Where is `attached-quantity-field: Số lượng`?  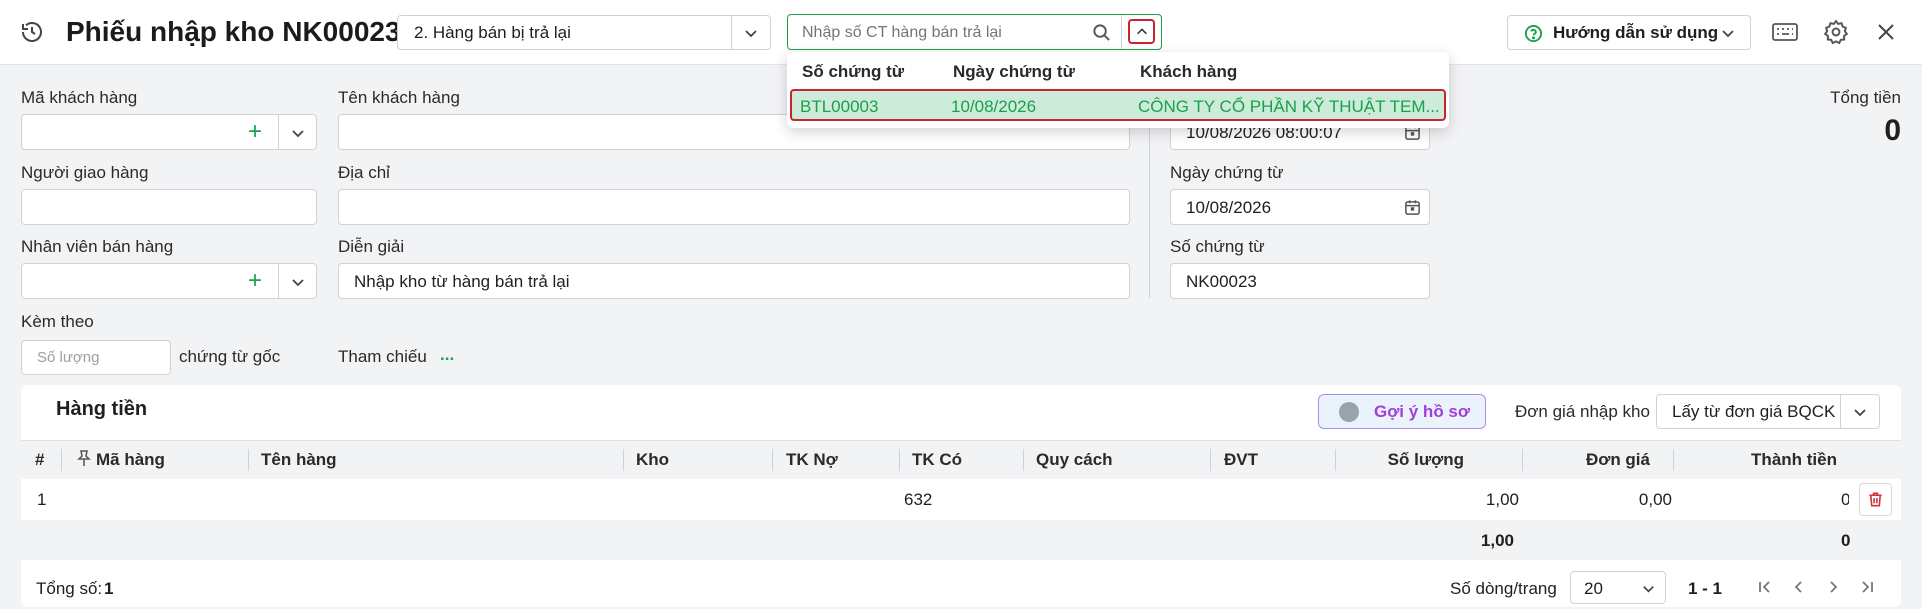 attached-quantity-field: Số lượng is located at coordinates (96, 357).